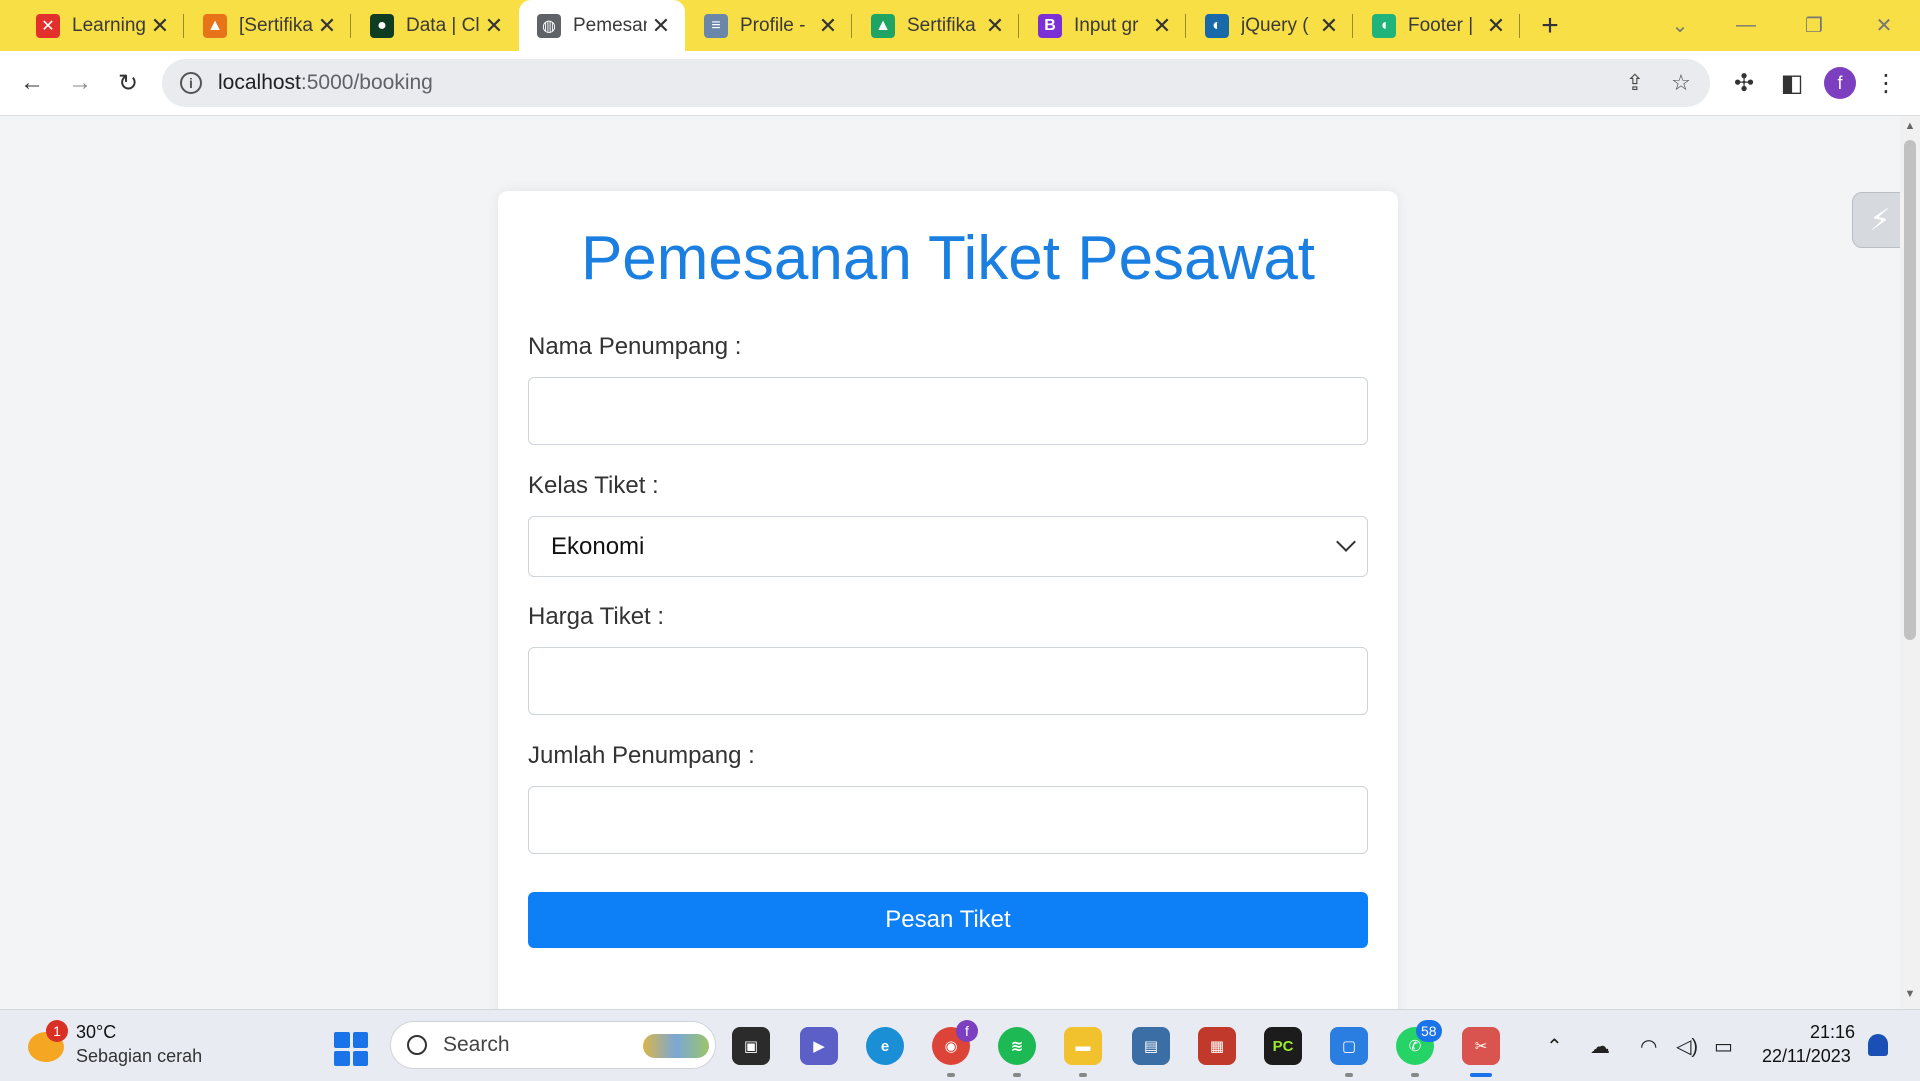  Describe the element at coordinates (1349, 1075) in the screenshot. I see `notepad-running-indicator` at that location.